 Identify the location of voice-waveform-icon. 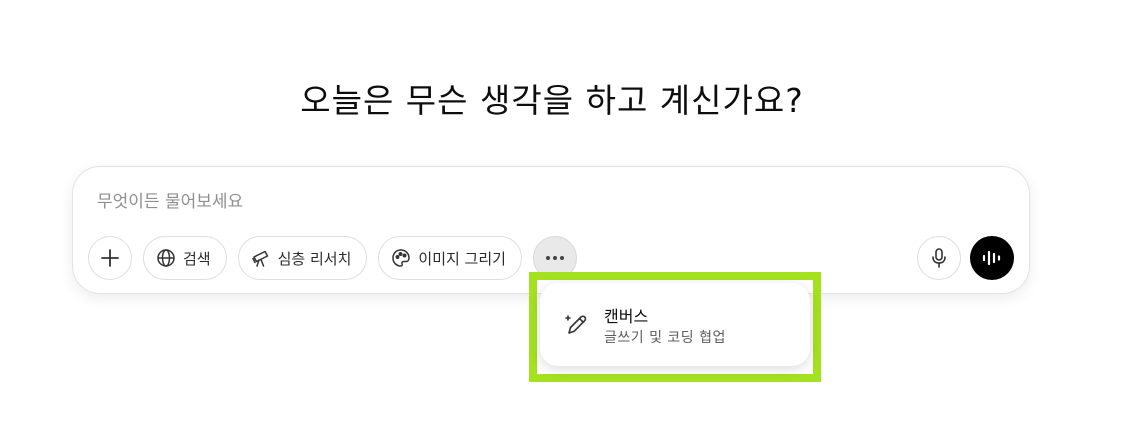
(992, 258).